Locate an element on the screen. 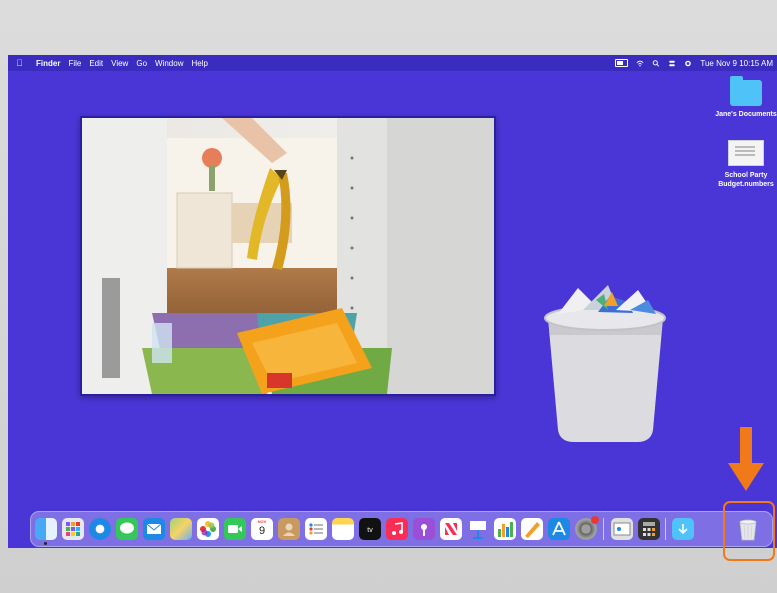  orange-down-arrow-icon is located at coordinates (746, 459).